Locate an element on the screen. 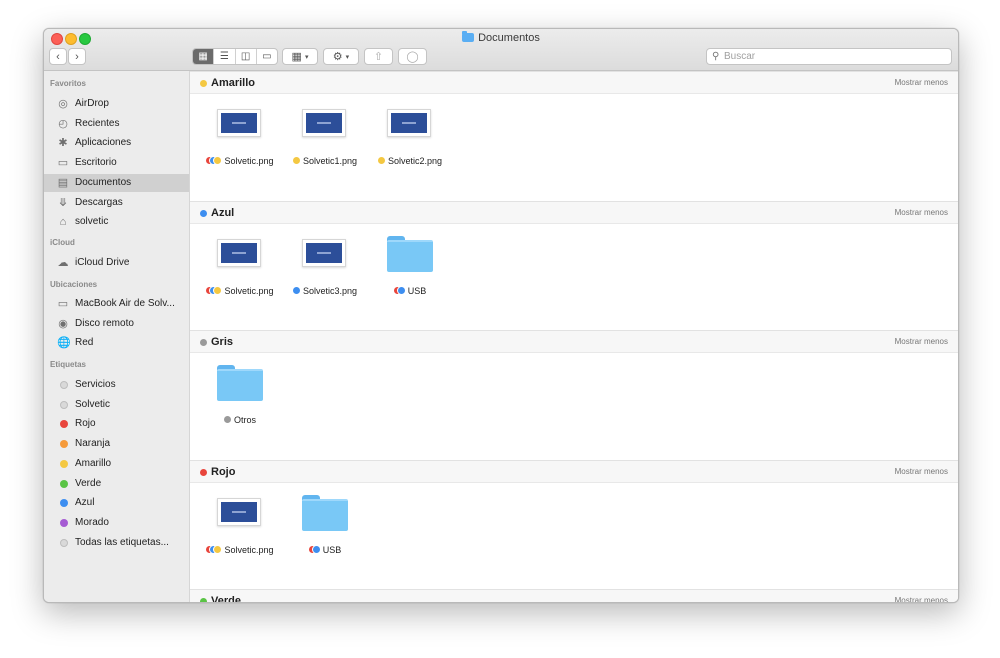  group-title: Rojo is located at coordinates (223, 471).